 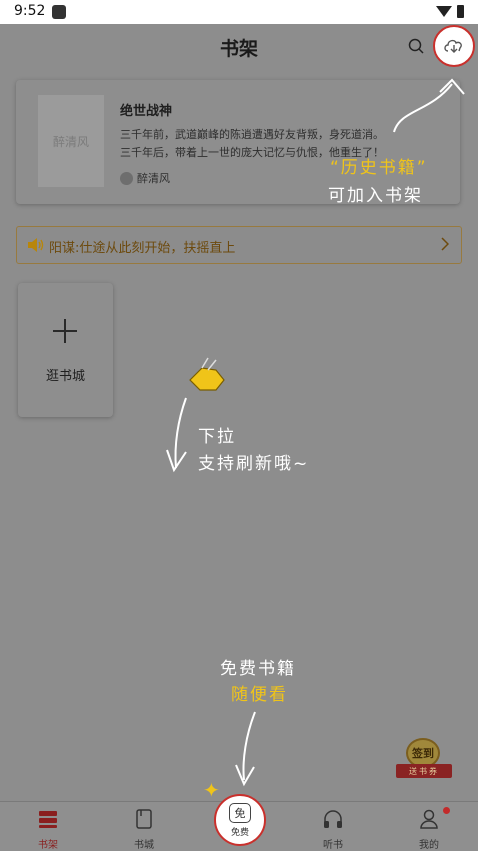 What do you see at coordinates (424, 771) in the screenshot?
I see `signin-ribbon: 送书券` at bounding box center [424, 771].